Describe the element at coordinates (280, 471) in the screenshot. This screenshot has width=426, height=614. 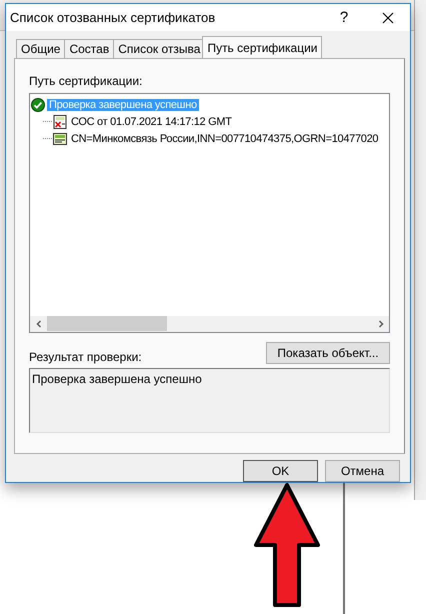
I see `dialog-button: OK` at that location.